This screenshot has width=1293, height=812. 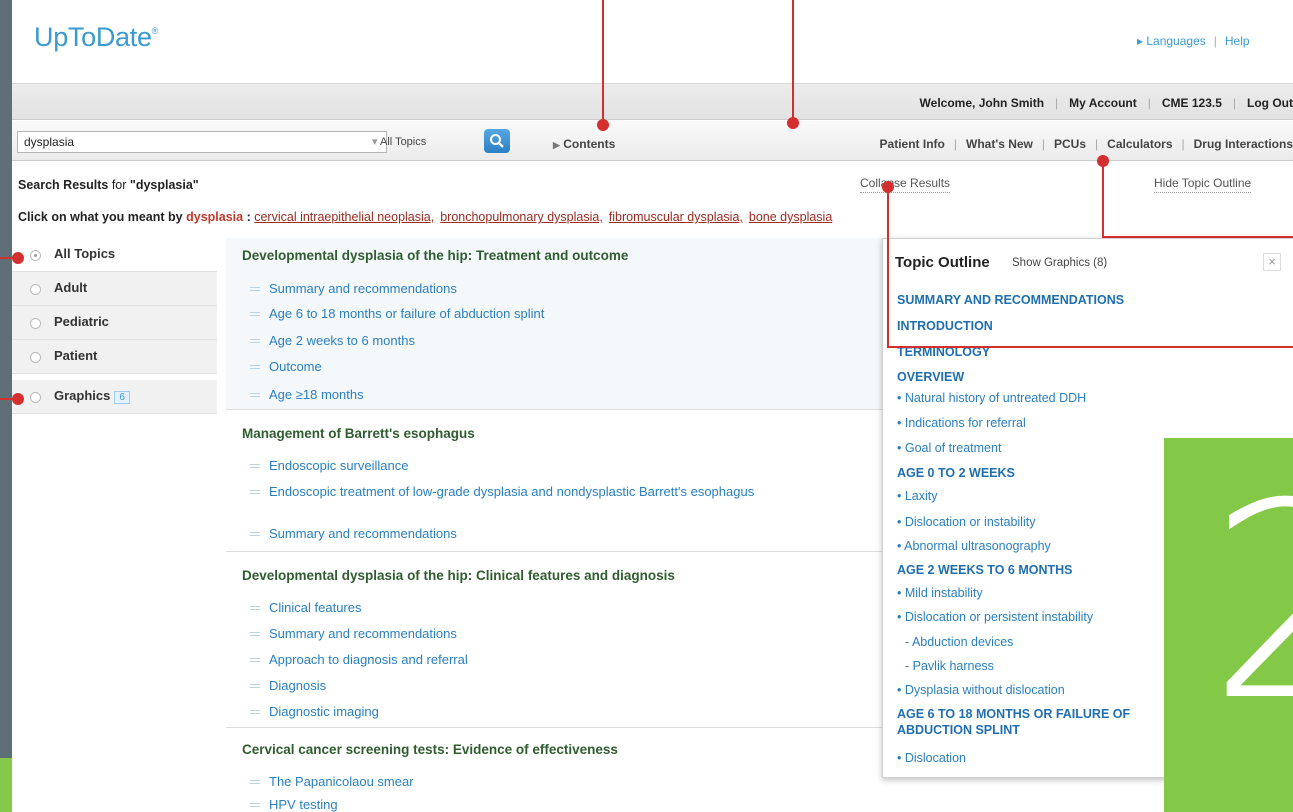 I want to click on outline-heading: AGE 2 WEEKS TO 6 MONTHS, so click(x=985, y=570).